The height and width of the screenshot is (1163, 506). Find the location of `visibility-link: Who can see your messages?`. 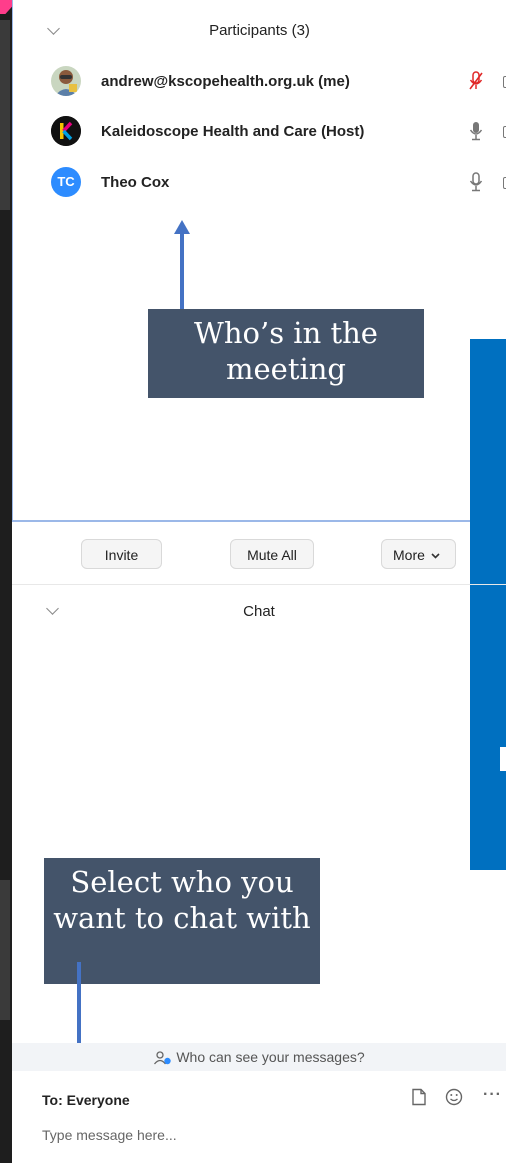

visibility-link: Who can see your messages? is located at coordinates (270, 1057).